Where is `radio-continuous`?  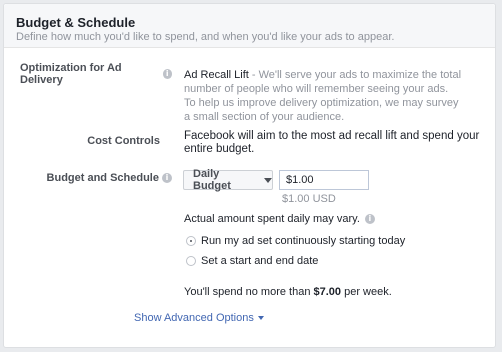
radio-continuous is located at coordinates (191, 241).